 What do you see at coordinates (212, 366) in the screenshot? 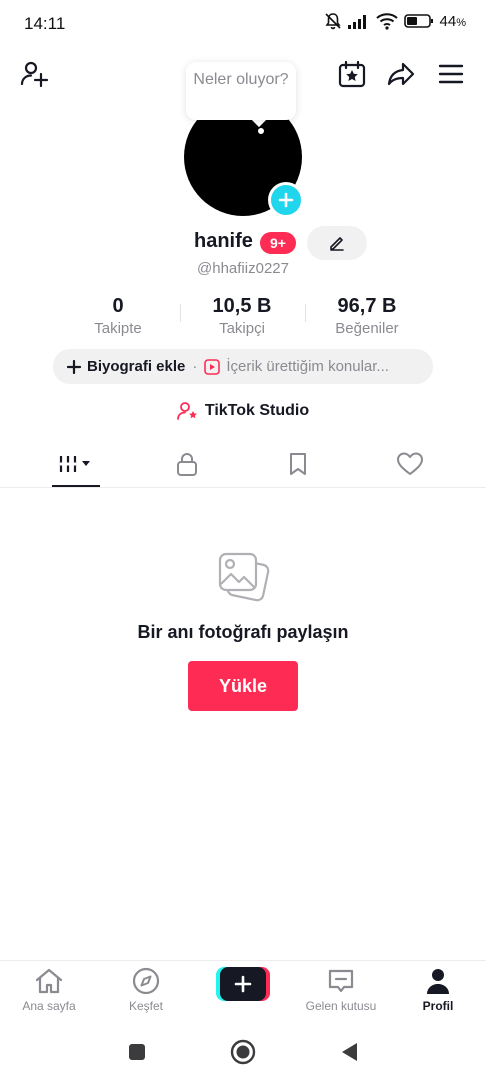
I see `video-play-icon` at bounding box center [212, 366].